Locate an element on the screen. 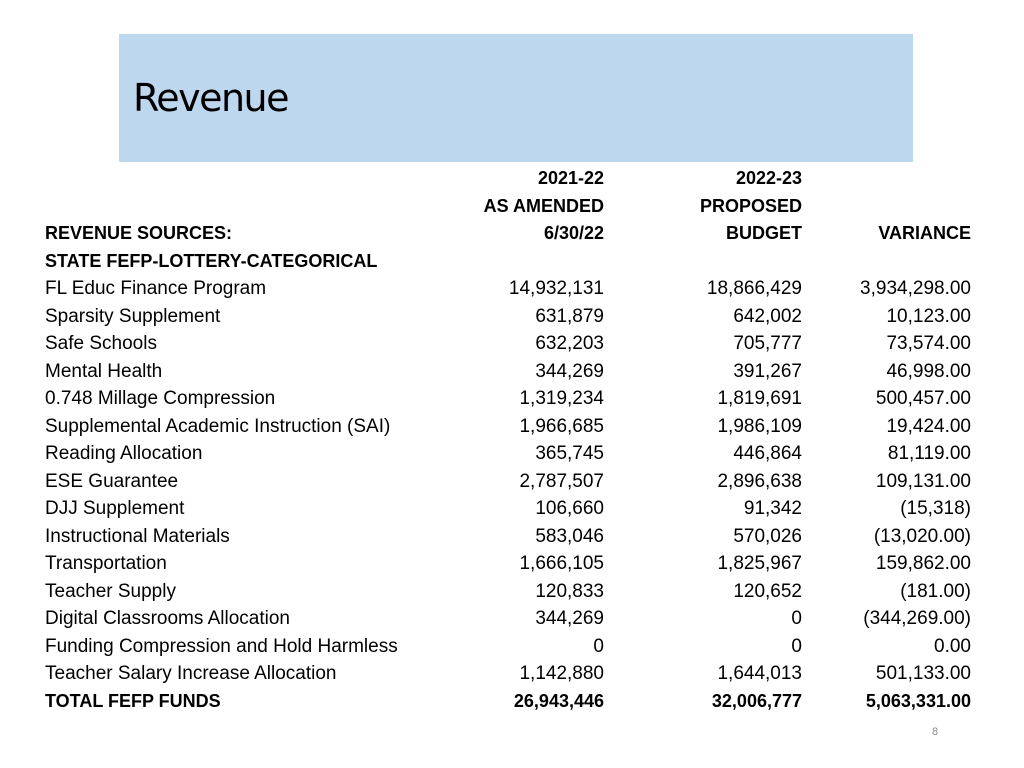  header-row-status: AS AMENDED PROPOSED is located at coordinates (512, 206).